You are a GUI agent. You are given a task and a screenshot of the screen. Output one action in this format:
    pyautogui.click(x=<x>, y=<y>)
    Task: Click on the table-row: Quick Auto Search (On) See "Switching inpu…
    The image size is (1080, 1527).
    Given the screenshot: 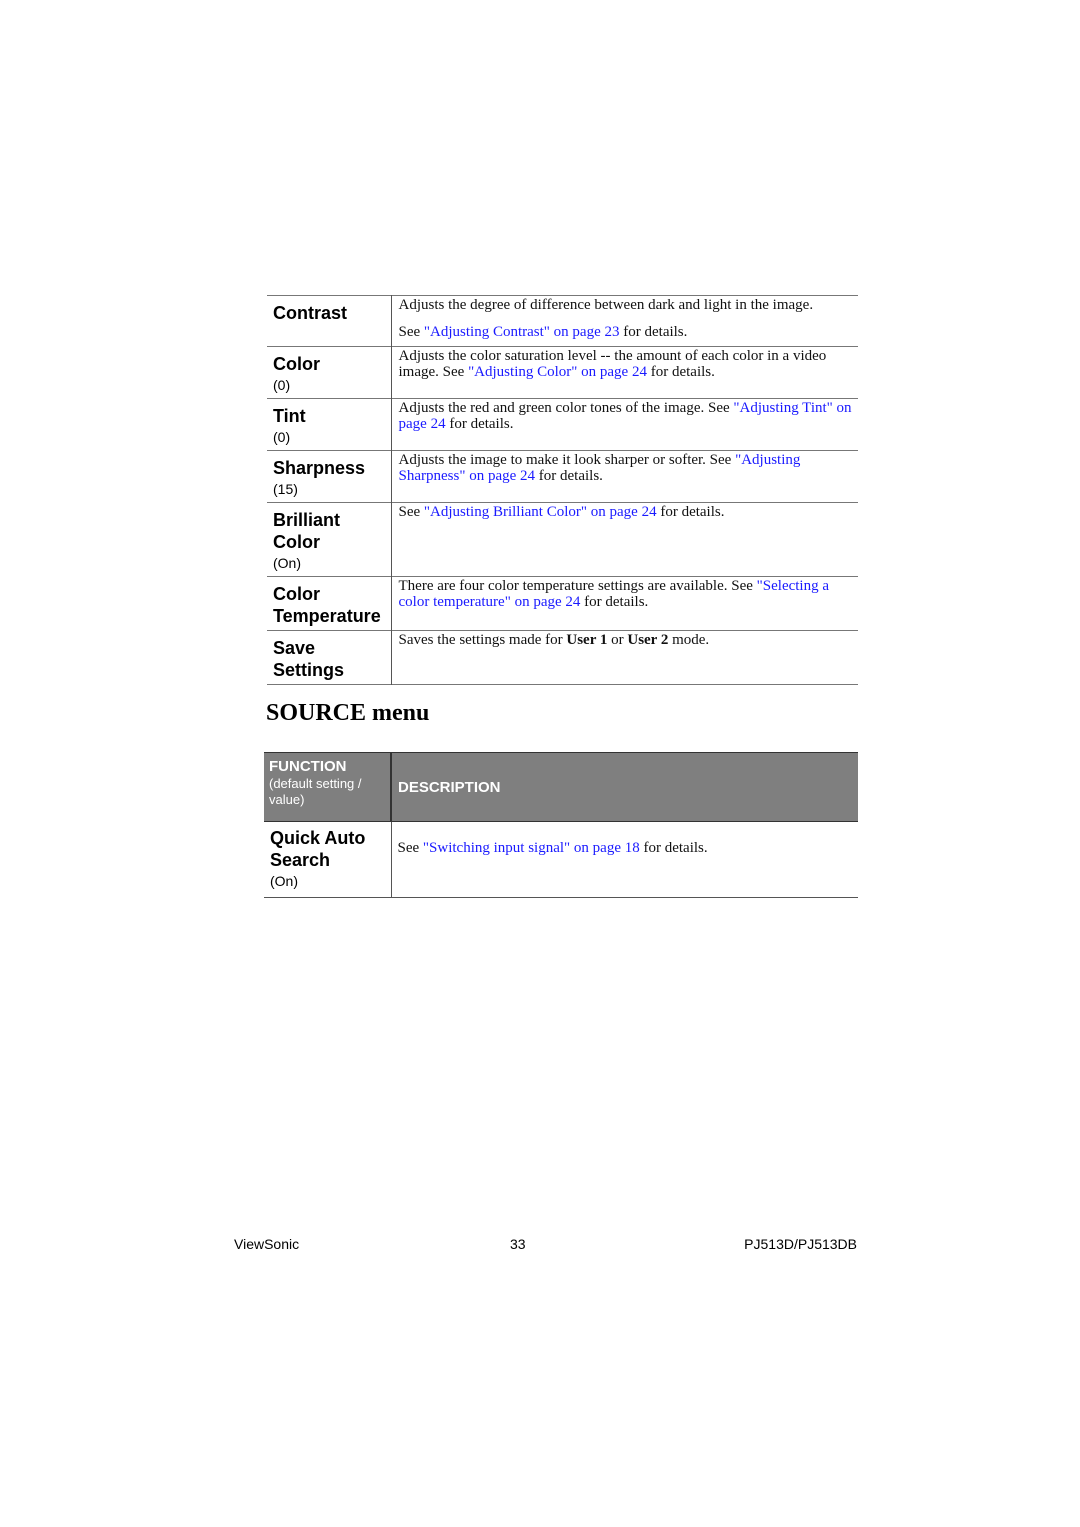 What is the action you would take?
    pyautogui.click(x=561, y=859)
    